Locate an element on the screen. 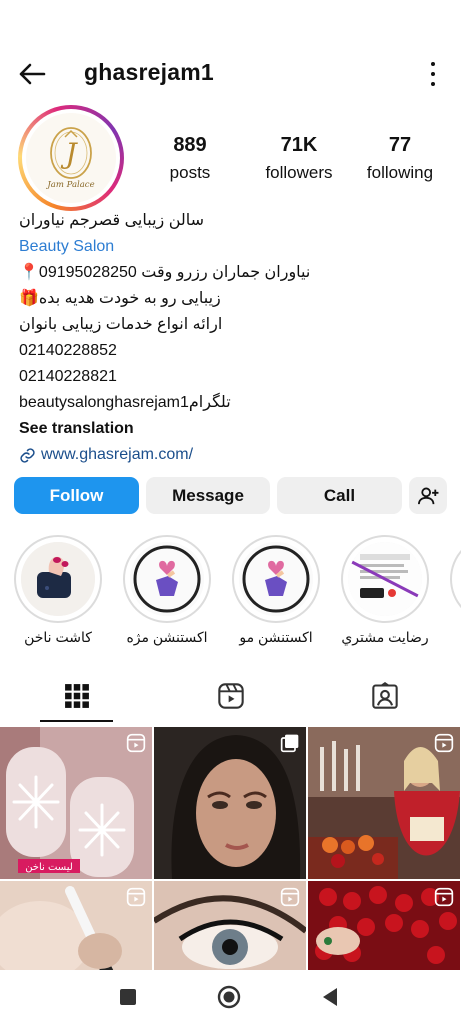 Image resolution: width=461 pixels, height=1024 pixels. highlight-nail: کاشت ناخن is located at coordinates (58, 590).